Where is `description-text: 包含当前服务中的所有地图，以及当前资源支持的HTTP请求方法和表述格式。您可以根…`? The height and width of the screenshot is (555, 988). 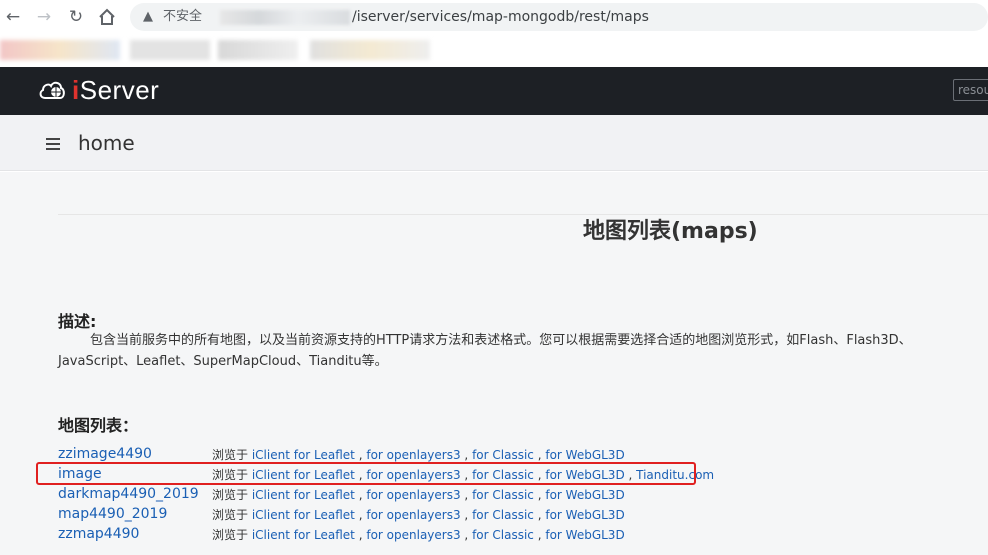
description-text: 包含当前服务中的所有地图，以及当前资源支持的HTTP请求方法和表述格式。您可以根… is located at coordinates (485, 351).